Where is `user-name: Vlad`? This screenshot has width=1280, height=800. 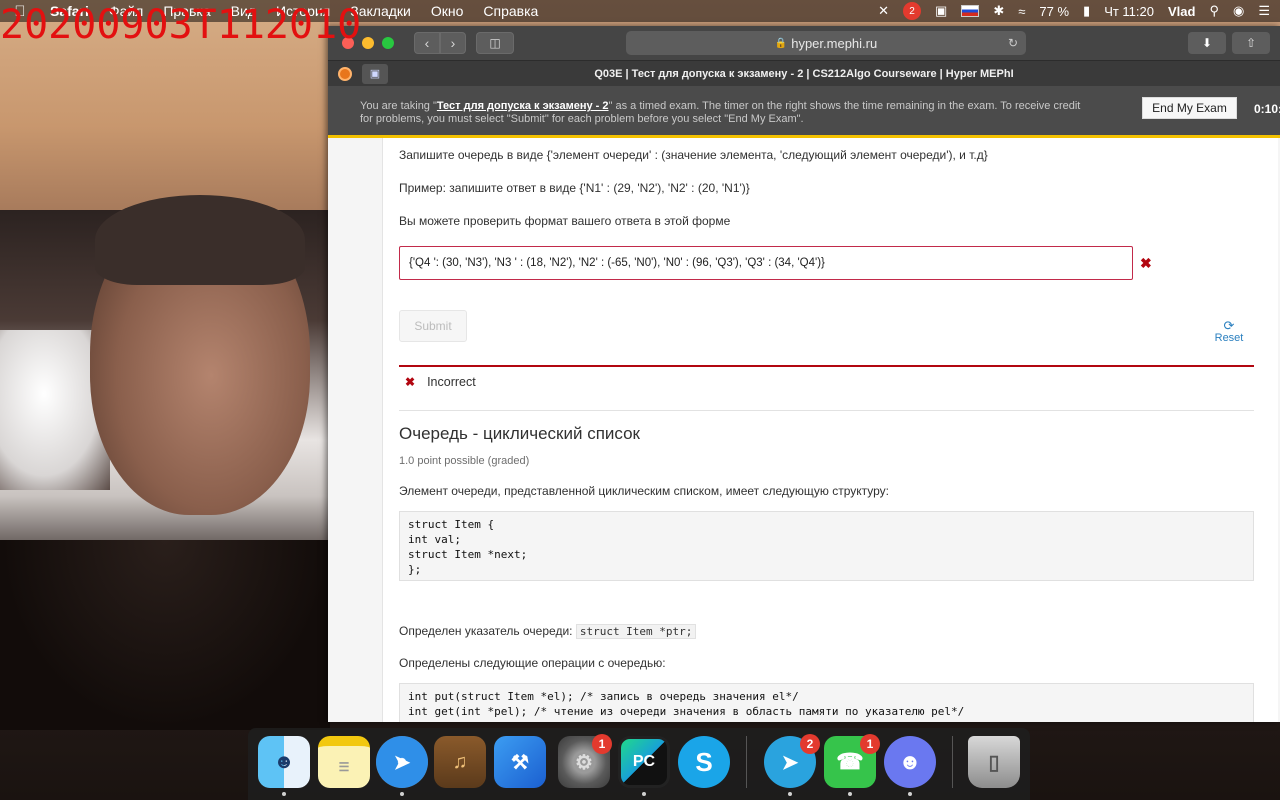 user-name: Vlad is located at coordinates (1181, 11).